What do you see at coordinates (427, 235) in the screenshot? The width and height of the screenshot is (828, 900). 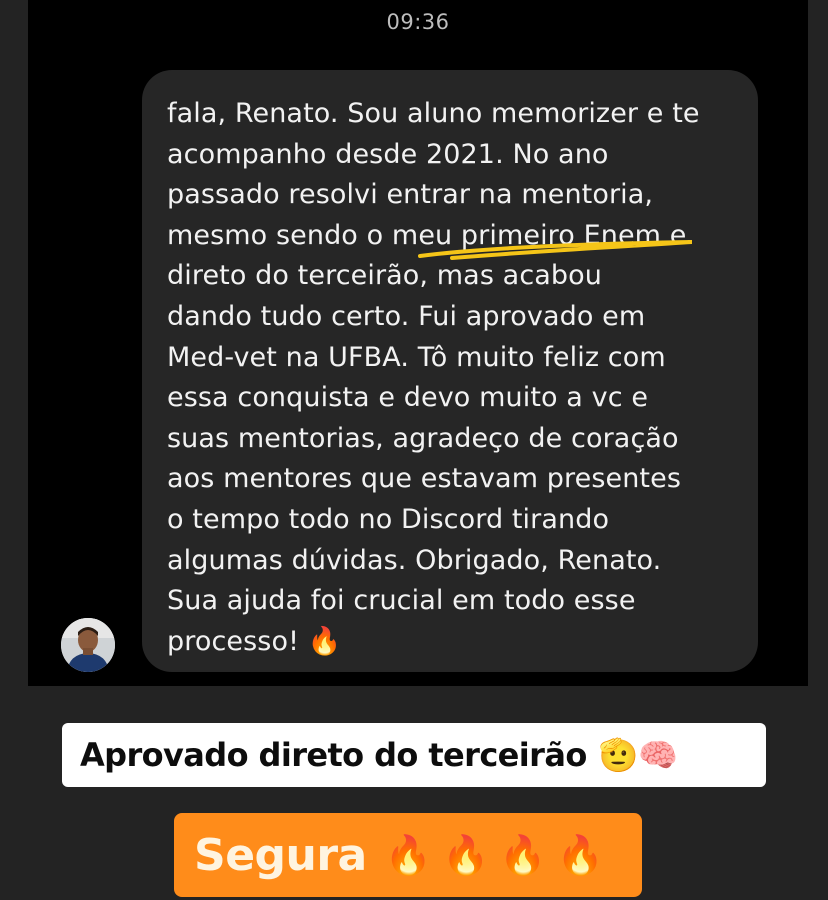 I see `message-line: mesmo sendo o meu primeiro Enem e` at bounding box center [427, 235].